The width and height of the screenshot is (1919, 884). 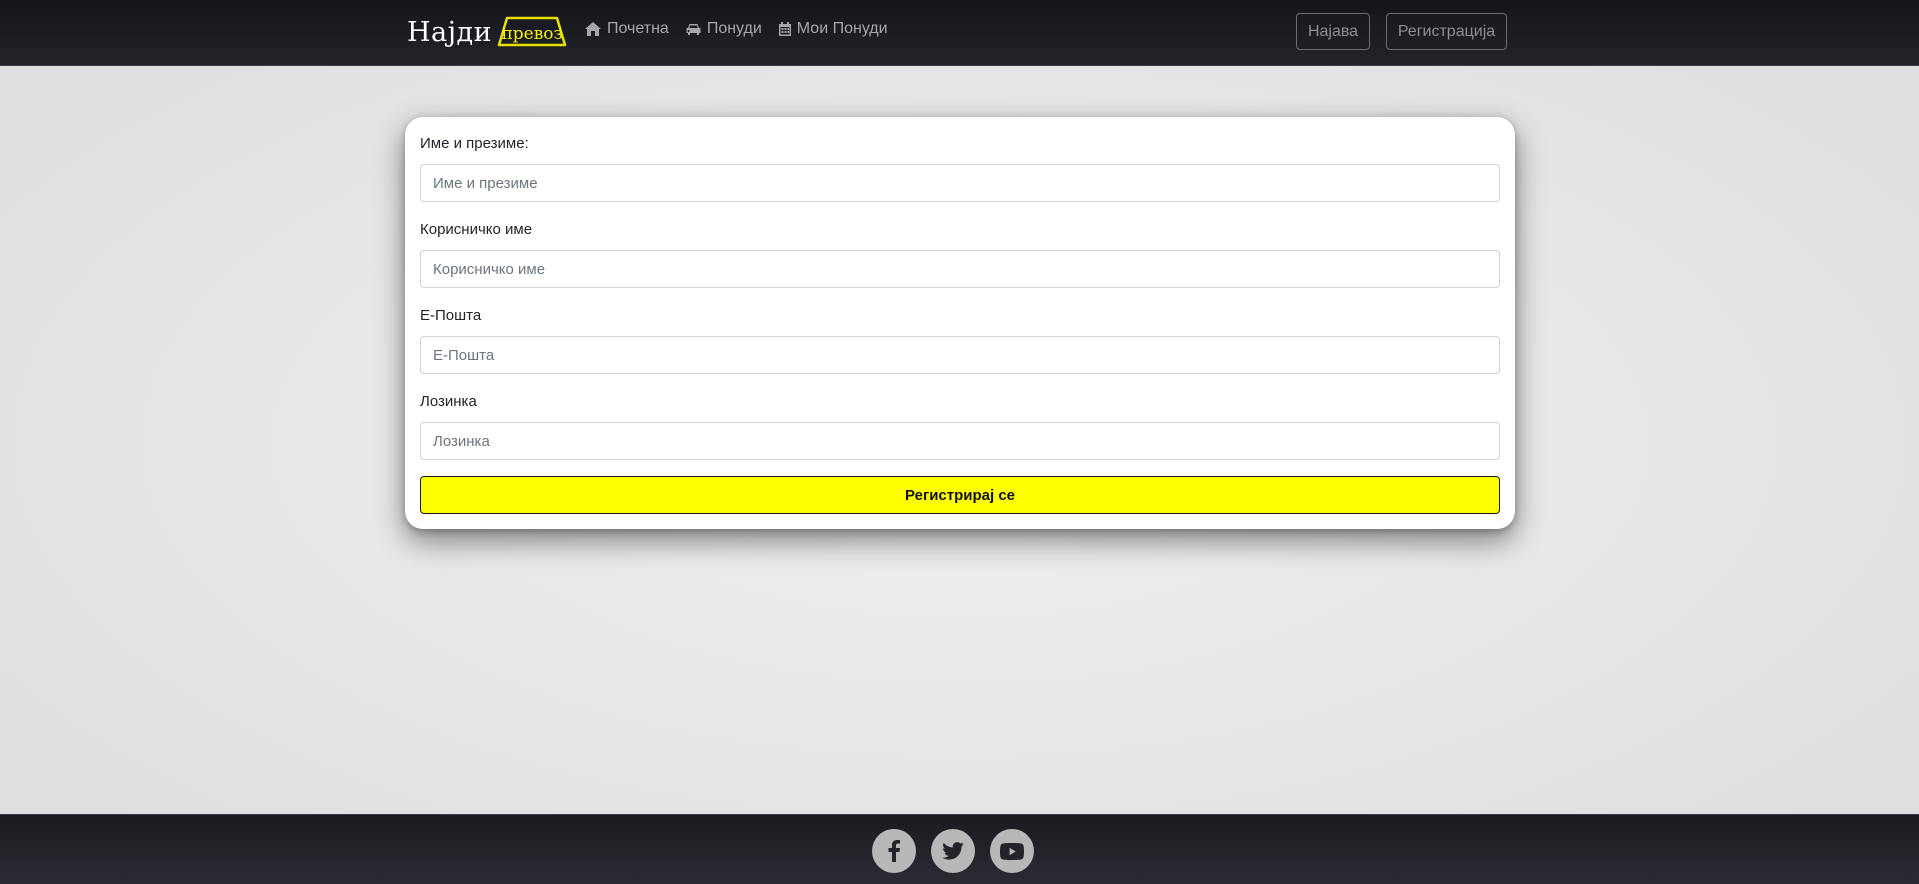 I want to click on brand-logo: Најди превоз, so click(x=487, y=32).